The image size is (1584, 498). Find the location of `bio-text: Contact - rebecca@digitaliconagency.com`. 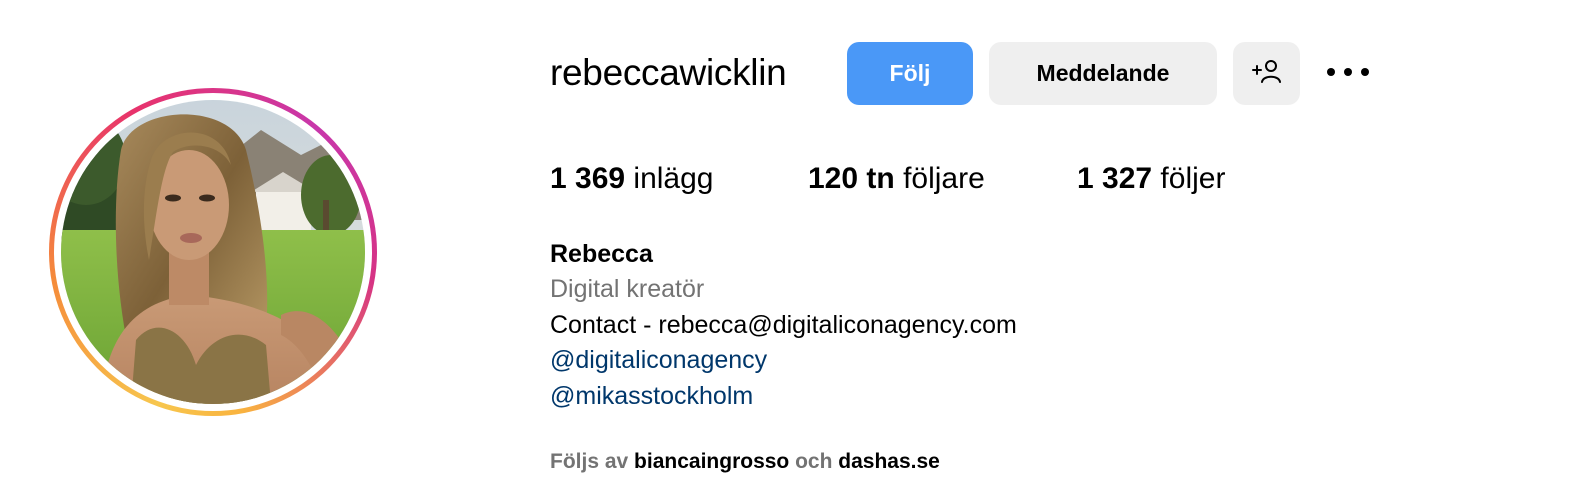

bio-text: Contact - rebecca@digitaliconagency.com is located at coordinates (783, 325).